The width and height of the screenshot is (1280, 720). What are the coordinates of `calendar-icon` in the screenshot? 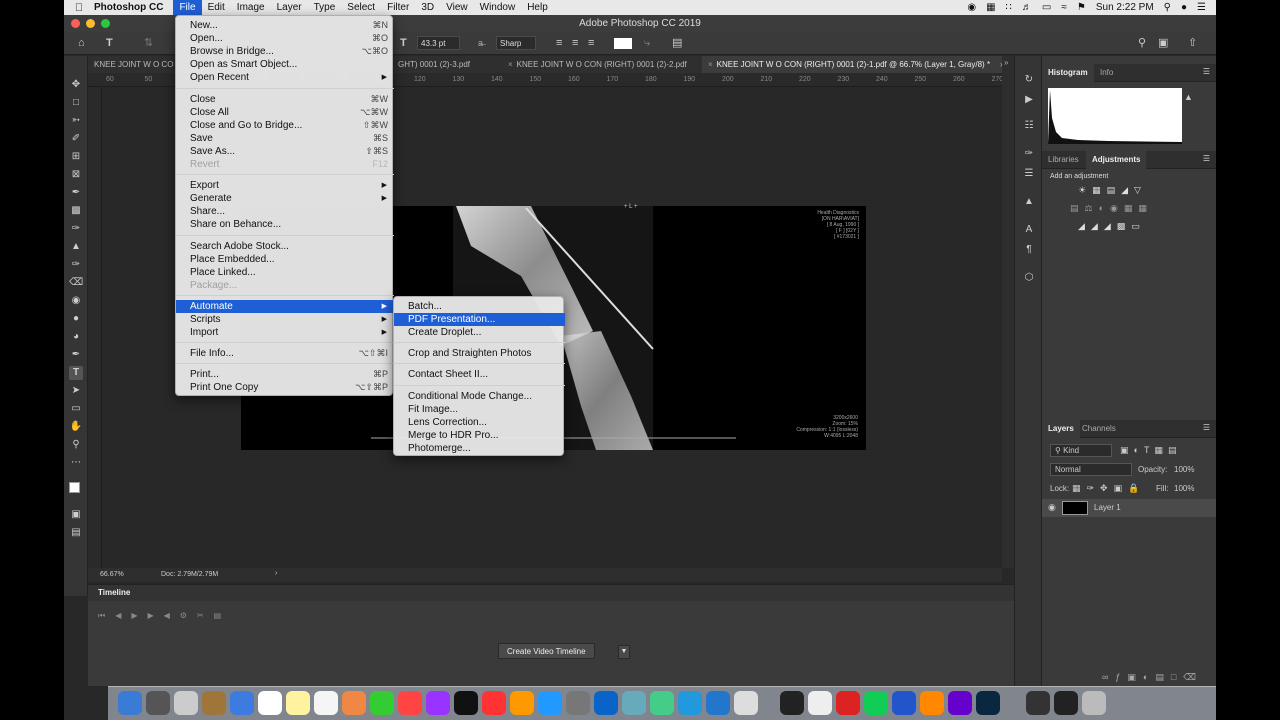 It's located at (270, 703).